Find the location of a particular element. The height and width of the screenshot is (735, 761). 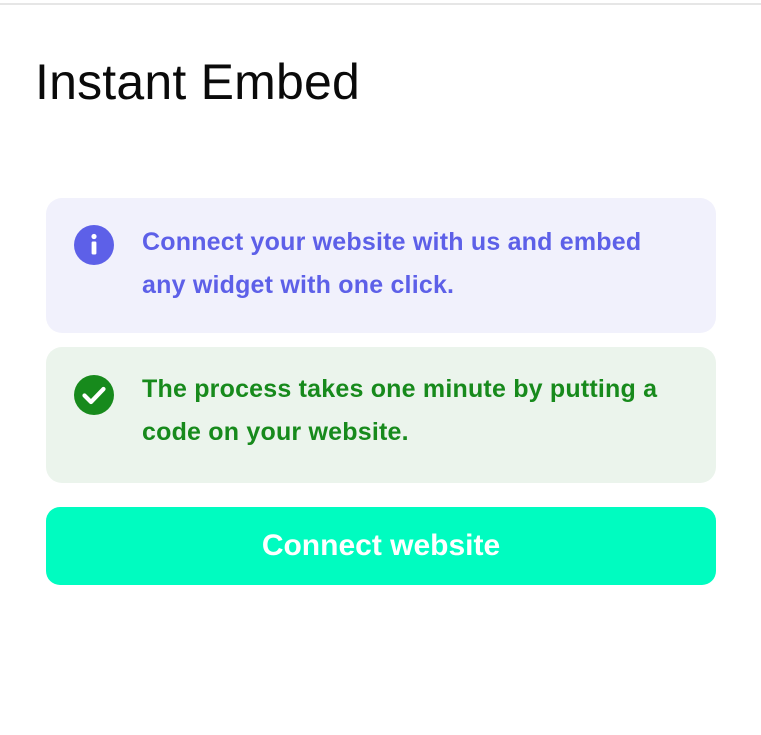

check-circle-icon is located at coordinates (94, 395).